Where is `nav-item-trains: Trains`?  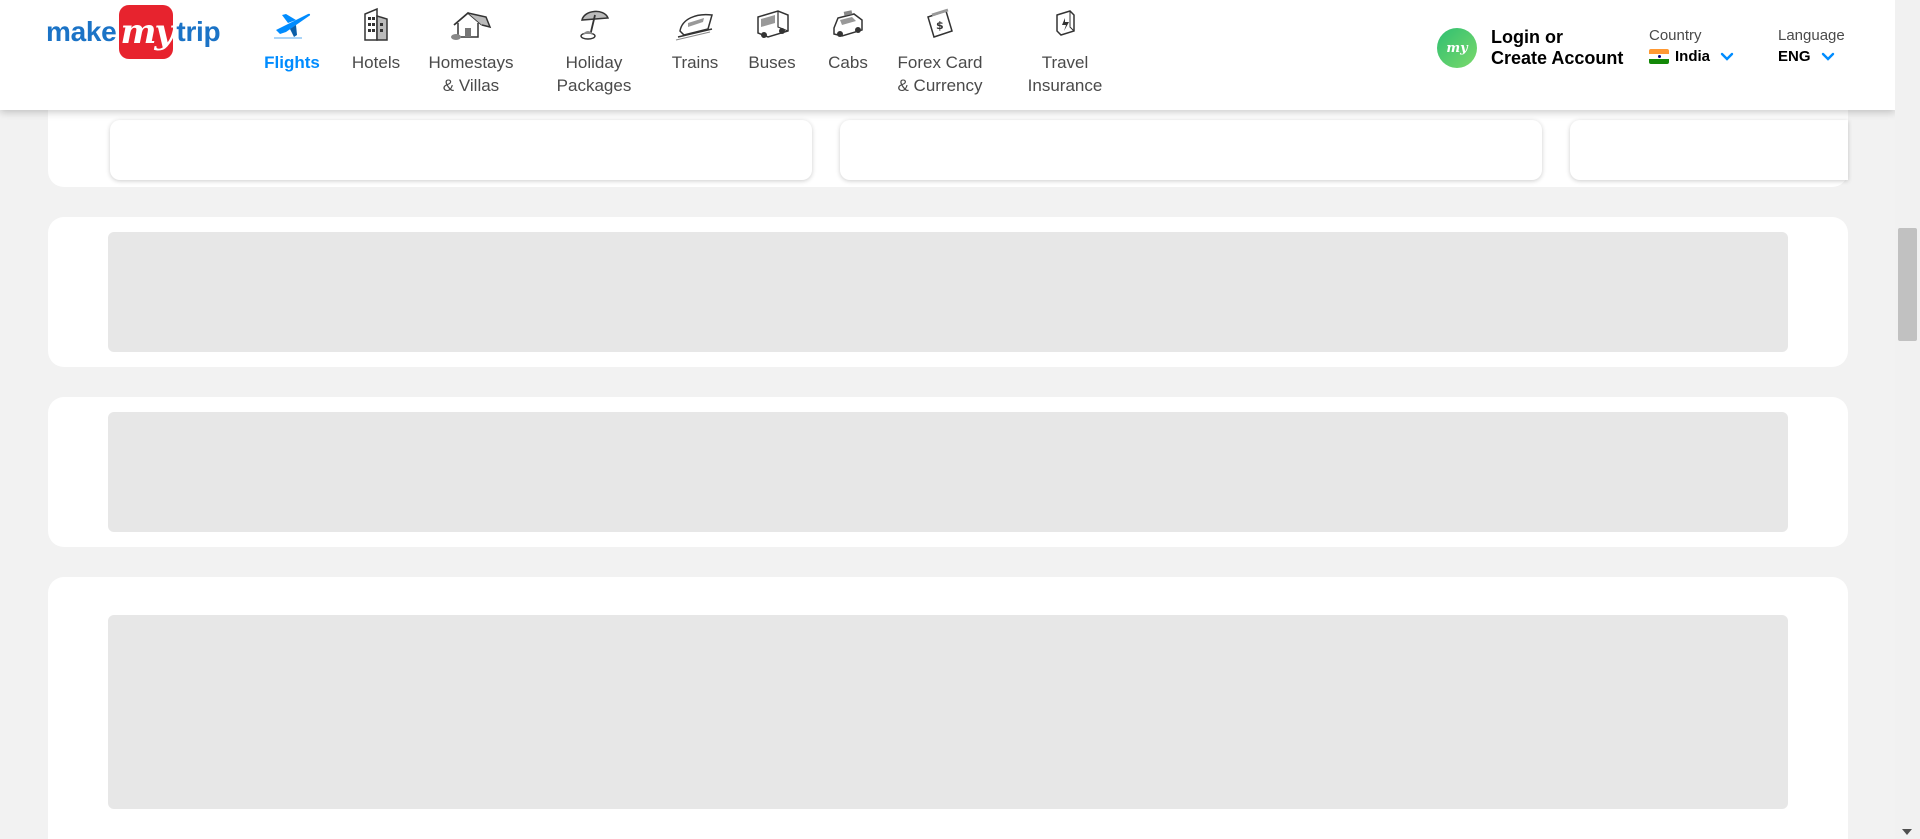 nav-item-trains: Trains is located at coordinates (695, 37).